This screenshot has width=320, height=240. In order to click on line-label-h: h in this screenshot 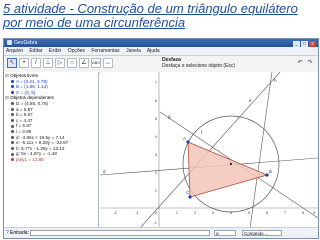, I will do `click(275, 80)`.